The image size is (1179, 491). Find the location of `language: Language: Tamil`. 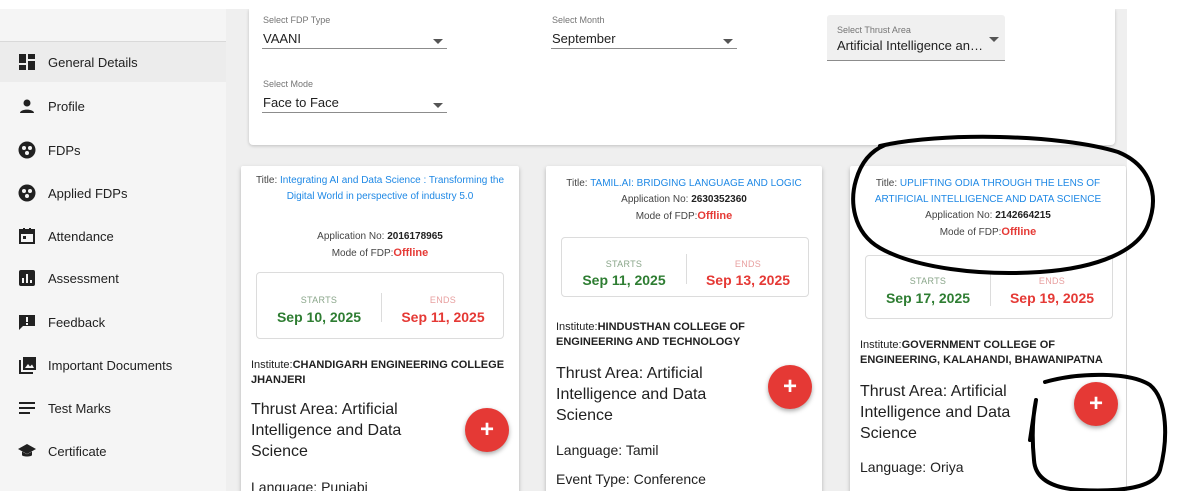

language: Language: Tamil is located at coordinates (607, 450).